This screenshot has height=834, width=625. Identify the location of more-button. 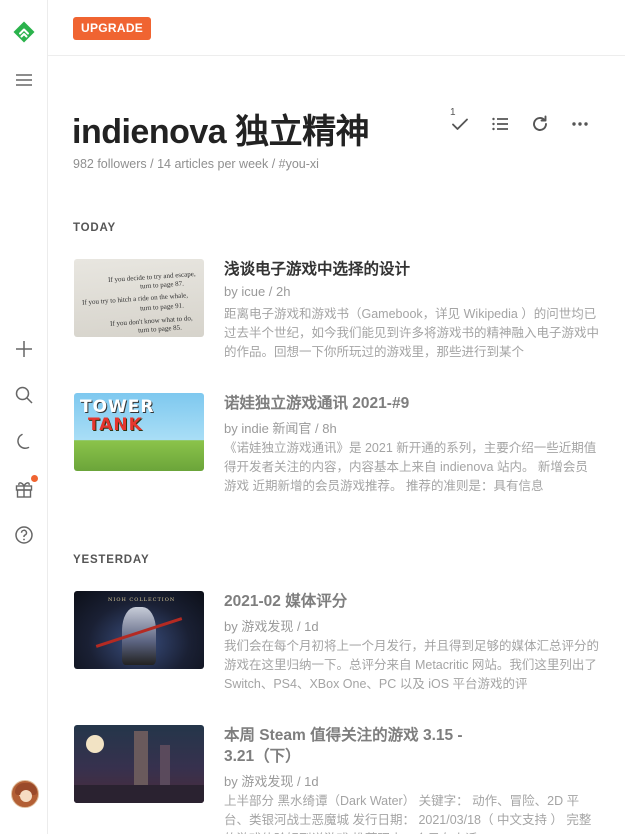
(580, 124).